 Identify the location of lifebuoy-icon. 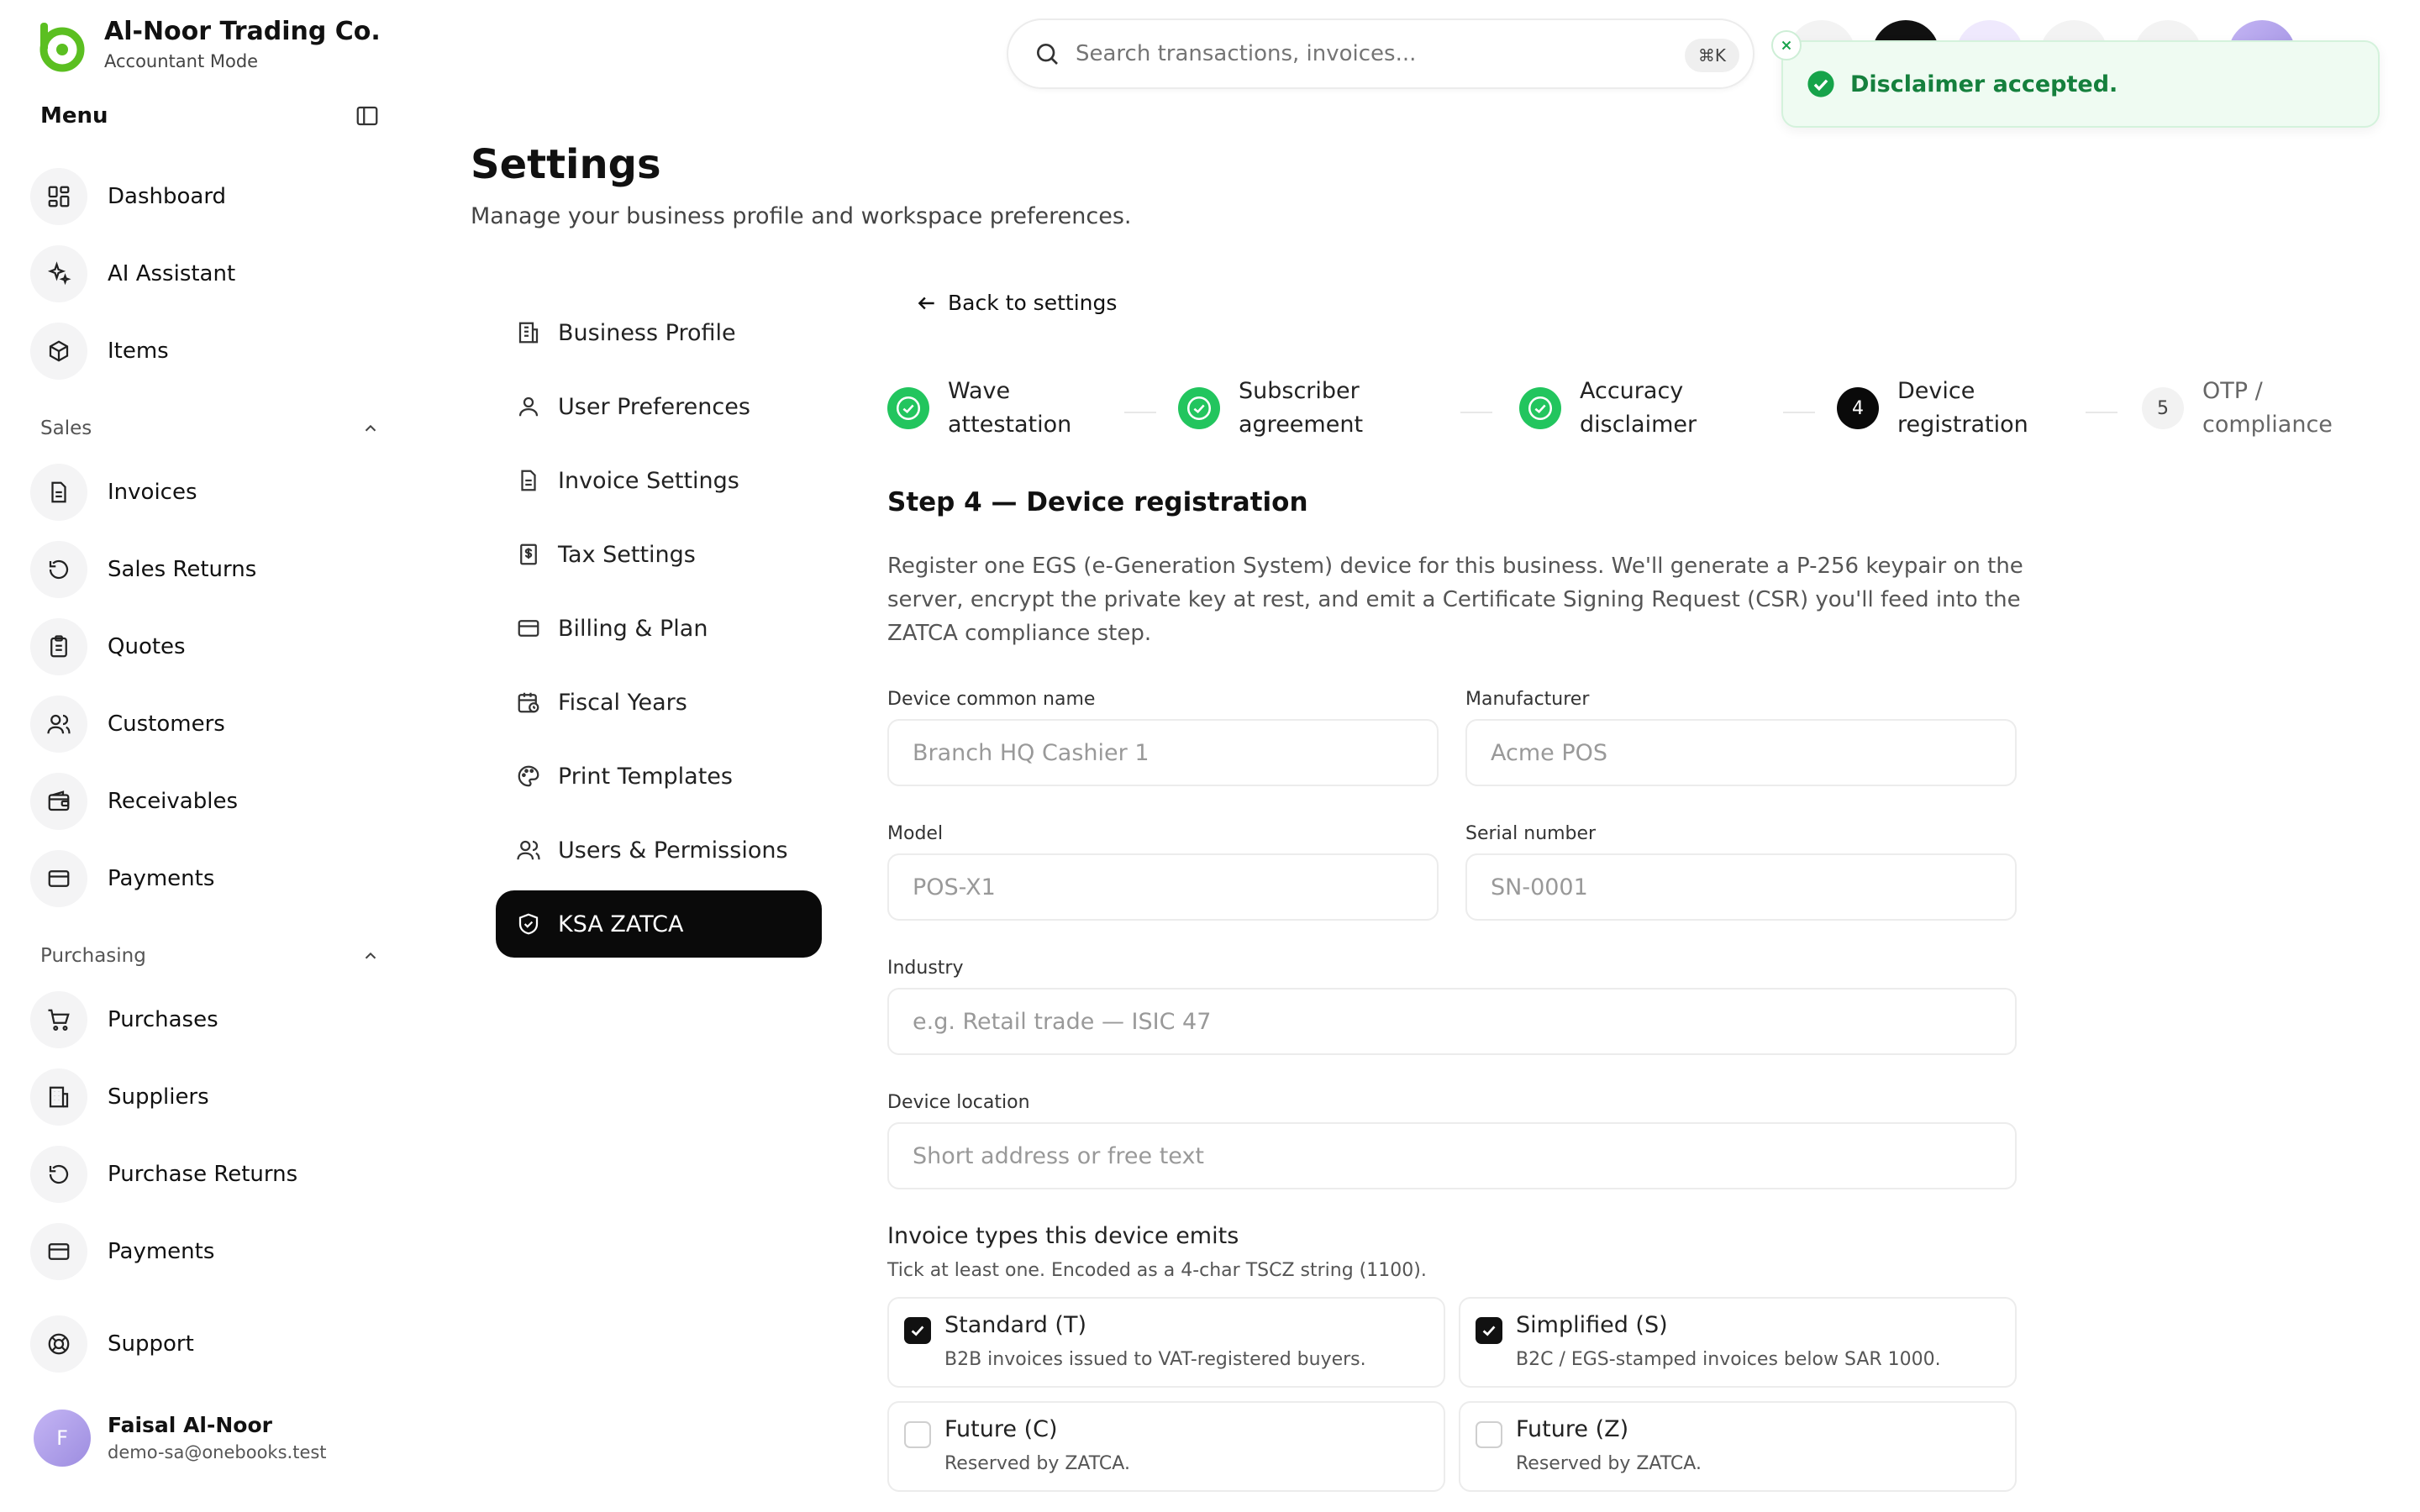
(59, 1344).